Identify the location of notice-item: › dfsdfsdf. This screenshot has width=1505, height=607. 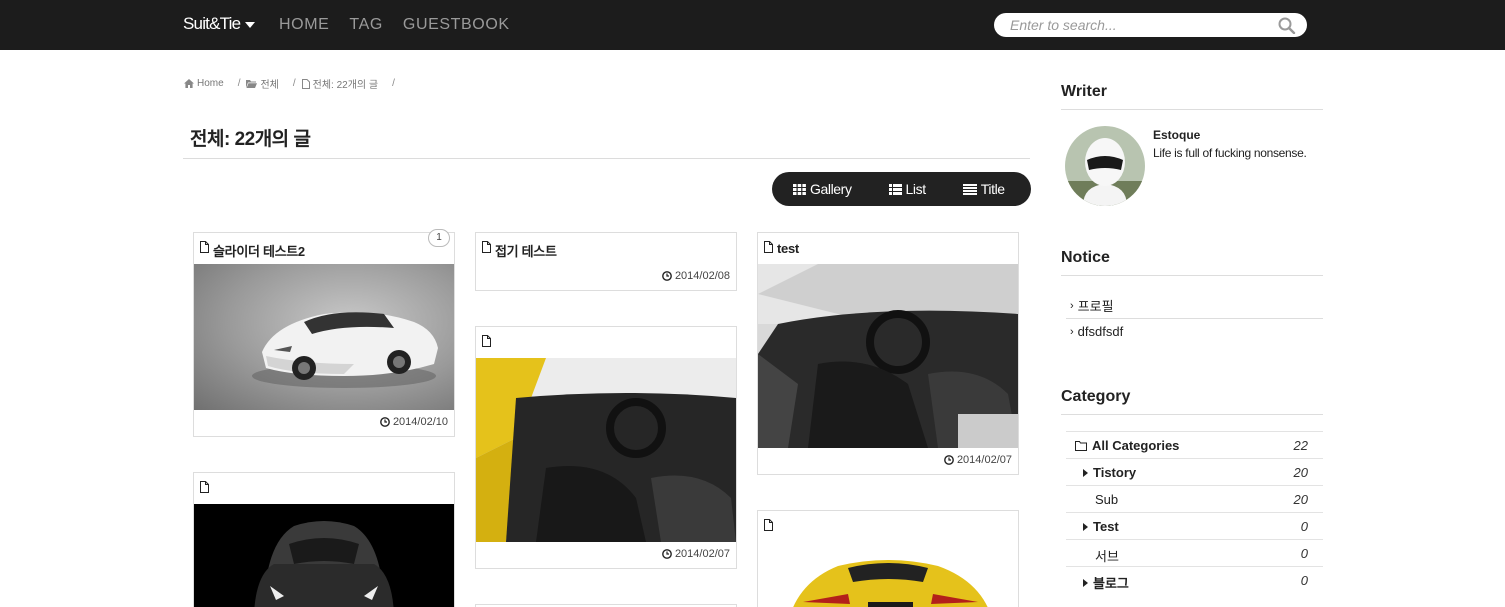
(1096, 331).